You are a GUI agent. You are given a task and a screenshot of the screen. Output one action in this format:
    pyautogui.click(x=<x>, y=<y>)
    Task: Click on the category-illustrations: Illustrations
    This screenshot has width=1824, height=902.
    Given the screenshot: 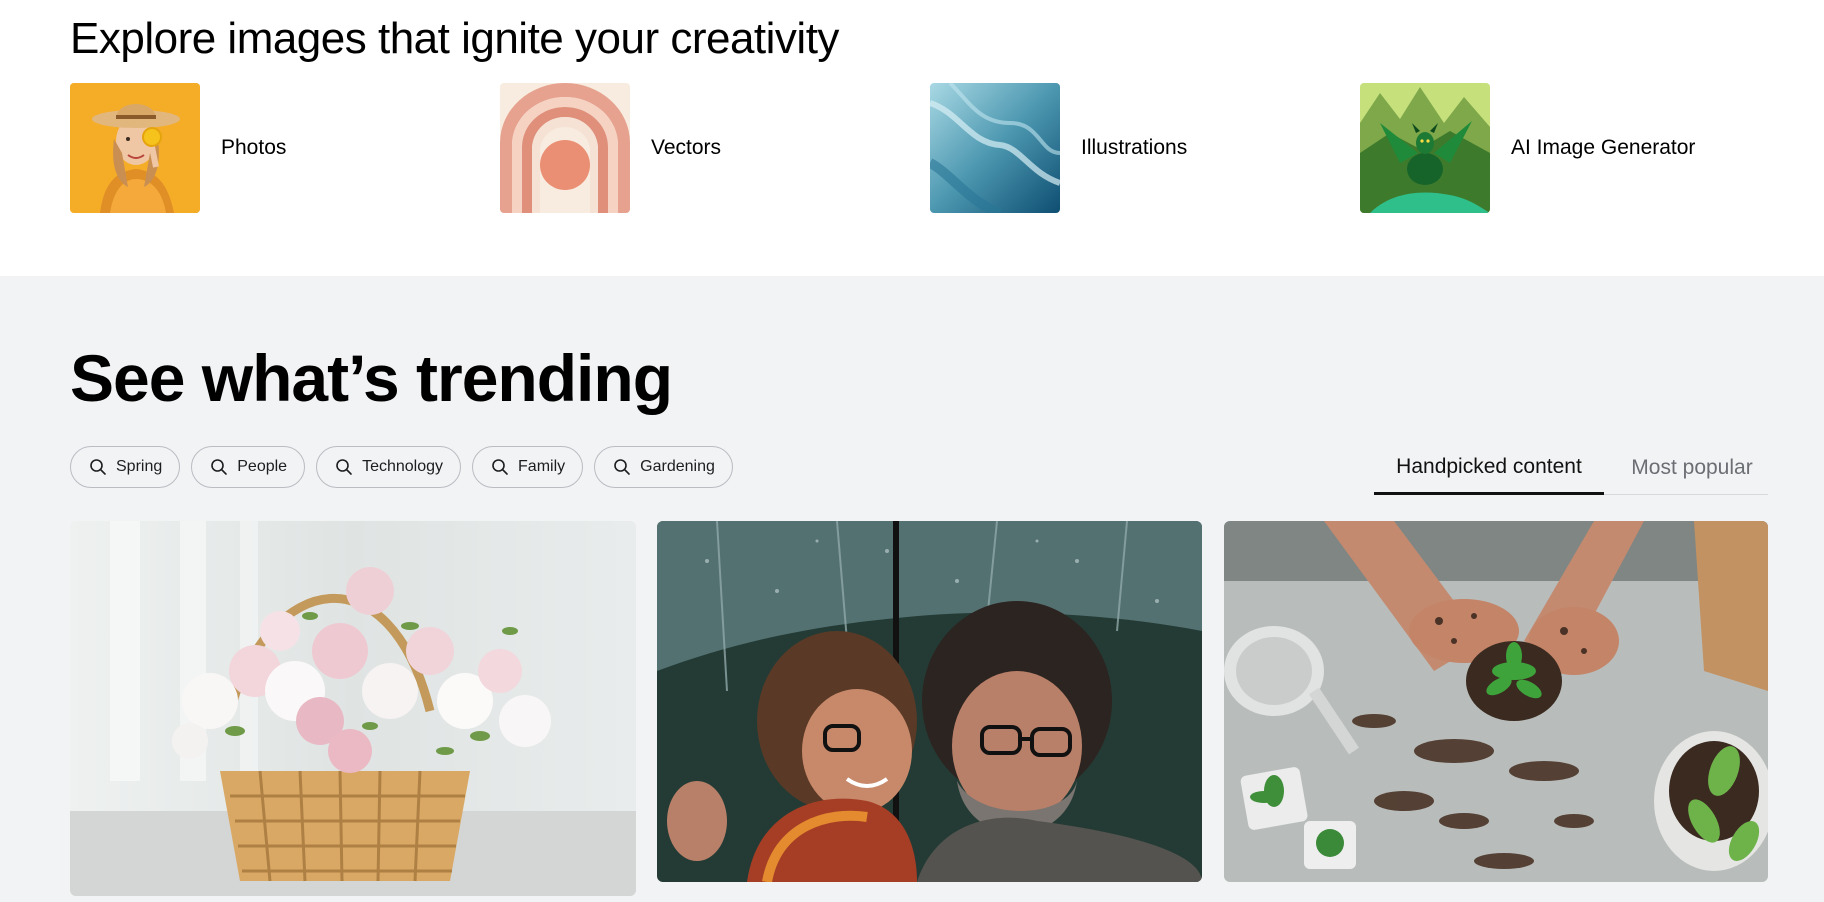 What is the action you would take?
    pyautogui.click(x=1058, y=148)
    